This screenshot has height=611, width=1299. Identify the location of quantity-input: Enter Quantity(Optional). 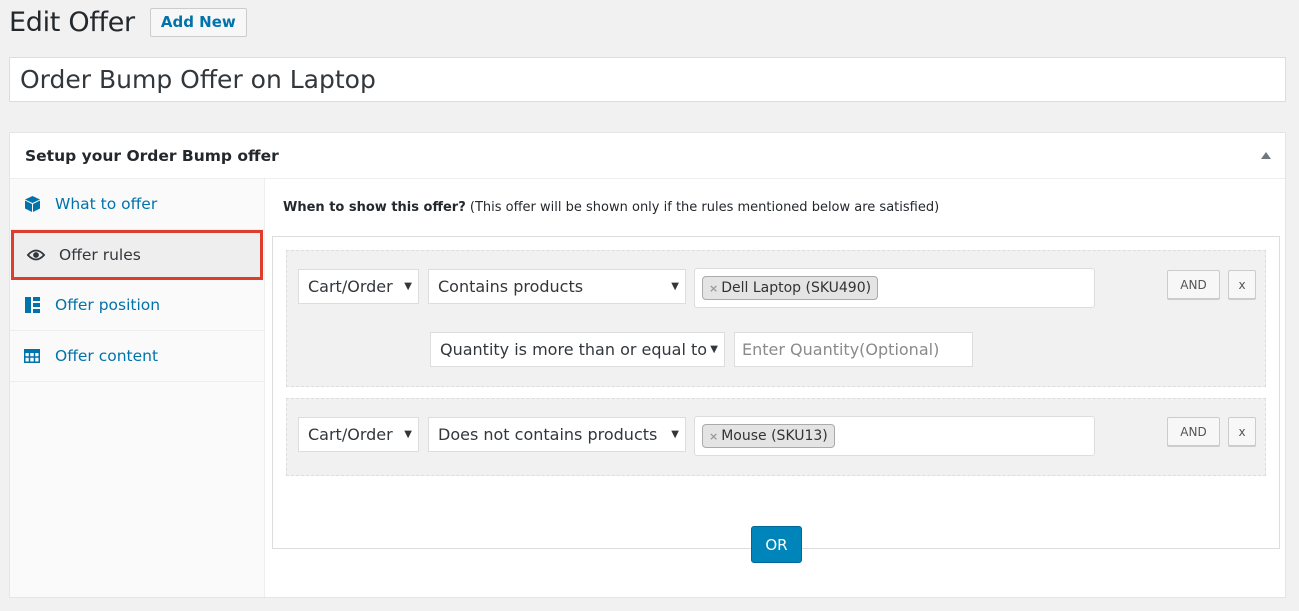
(853, 349).